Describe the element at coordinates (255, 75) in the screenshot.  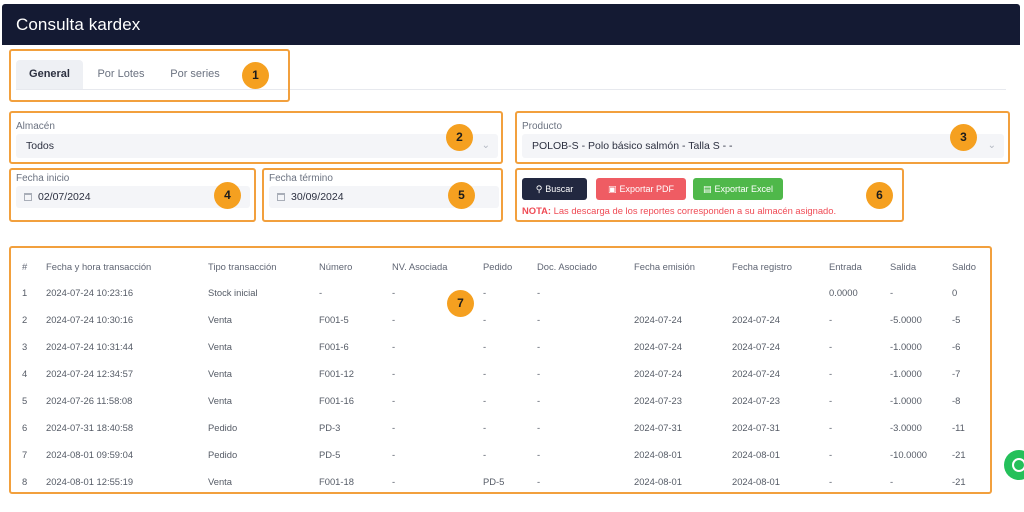
I see `annotation-badge-1: 1` at that location.